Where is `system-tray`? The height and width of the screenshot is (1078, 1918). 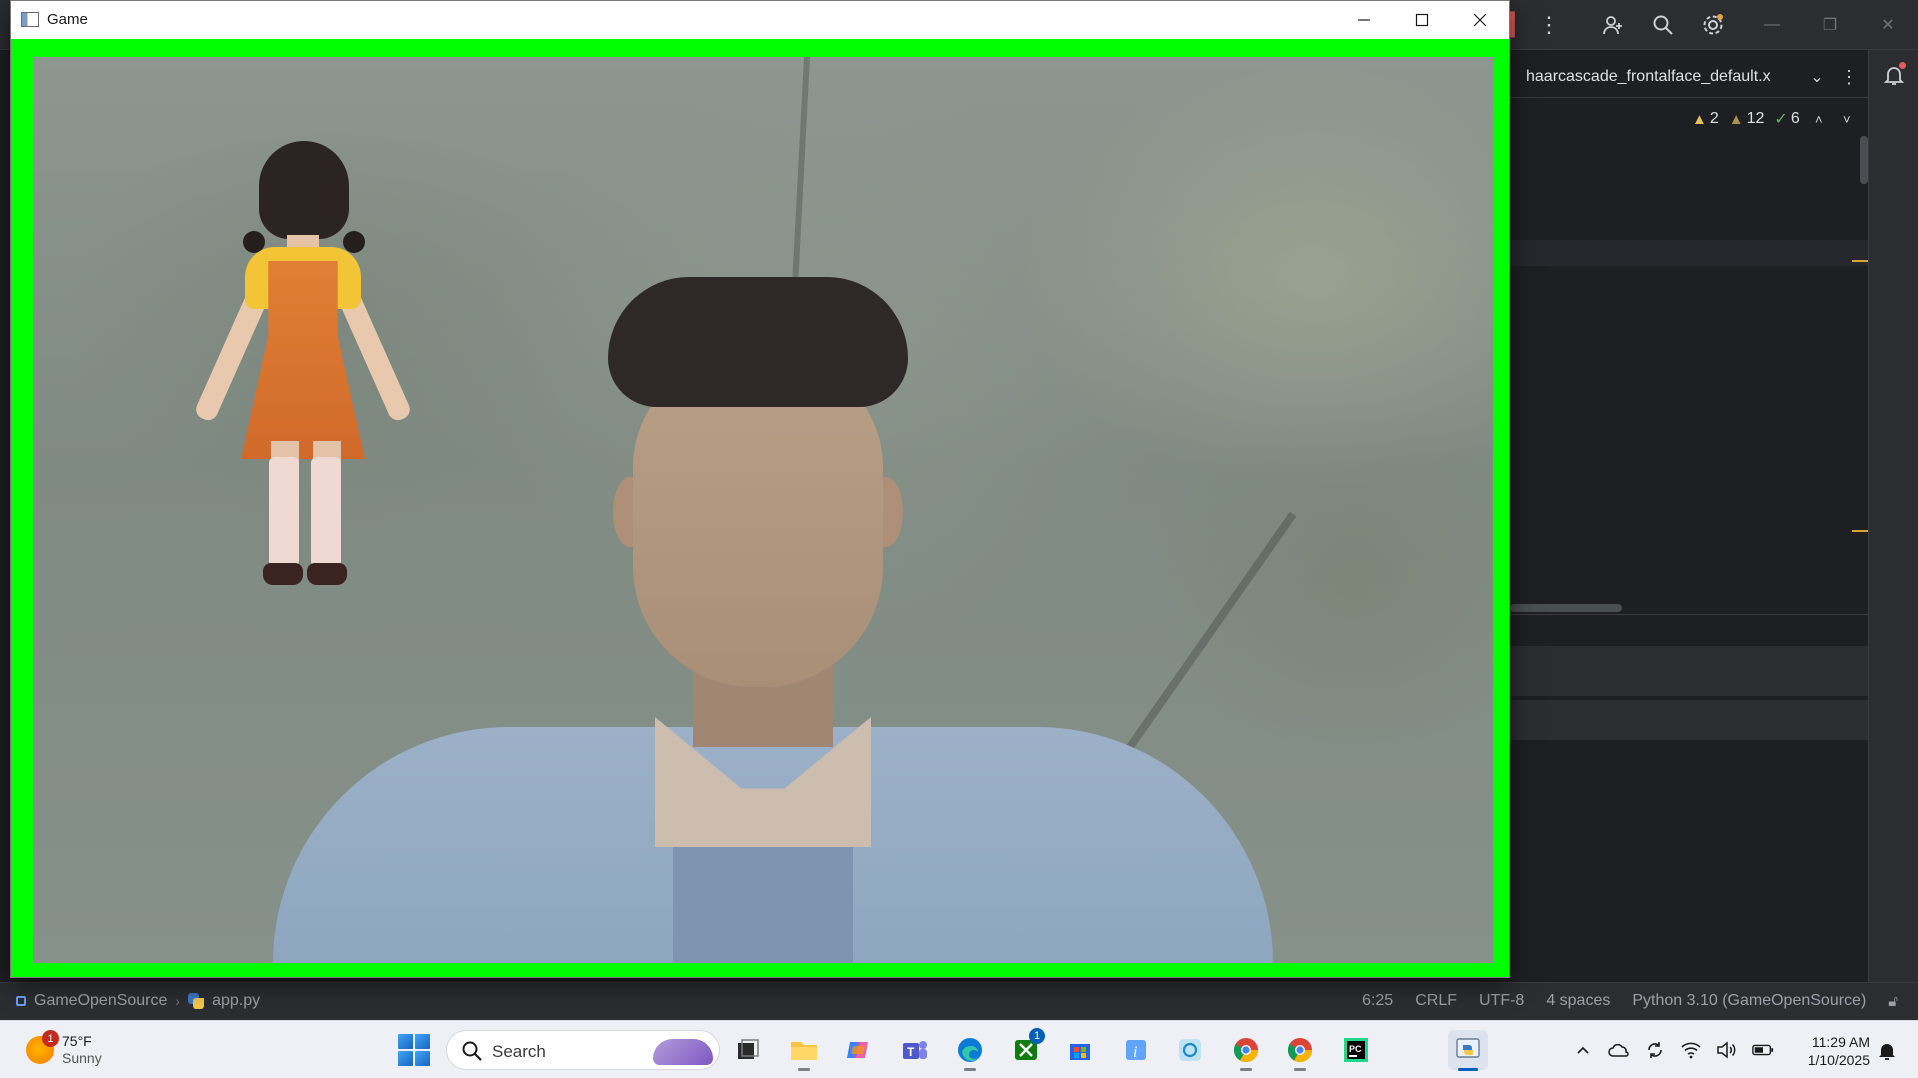
system-tray is located at coordinates (1673, 1050).